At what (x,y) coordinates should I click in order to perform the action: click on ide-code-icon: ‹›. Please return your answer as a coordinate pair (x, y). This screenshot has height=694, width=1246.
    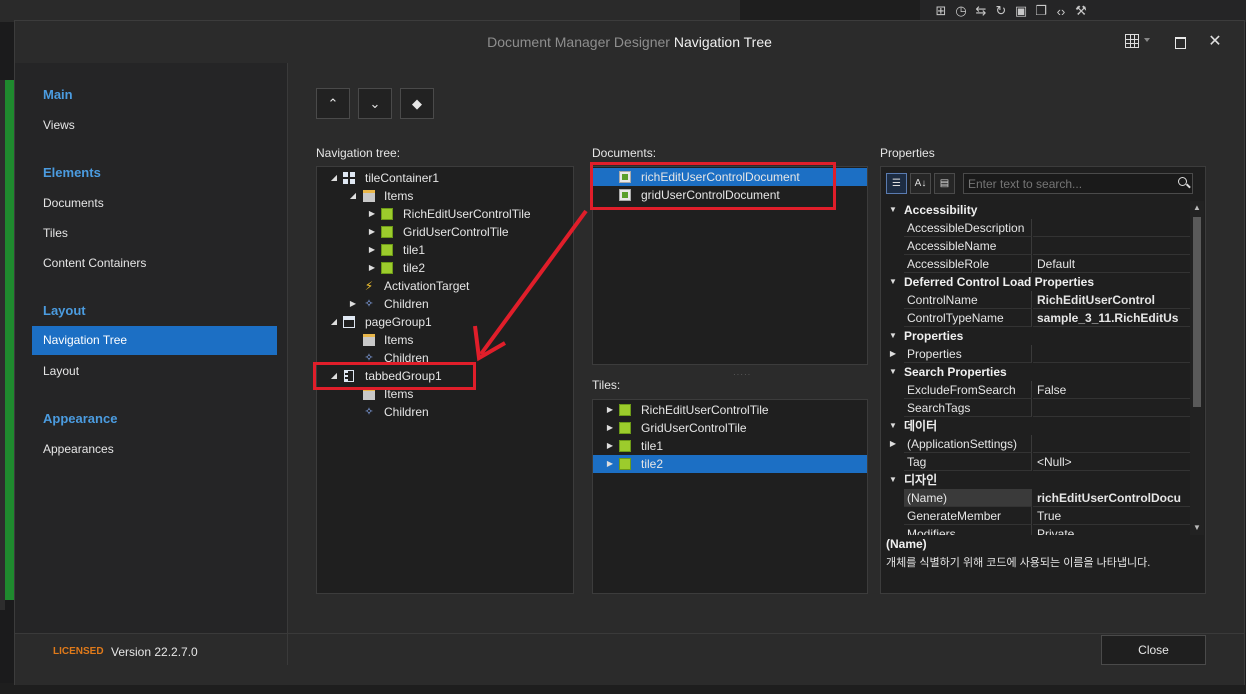
    Looking at the image, I should click on (1061, 11).